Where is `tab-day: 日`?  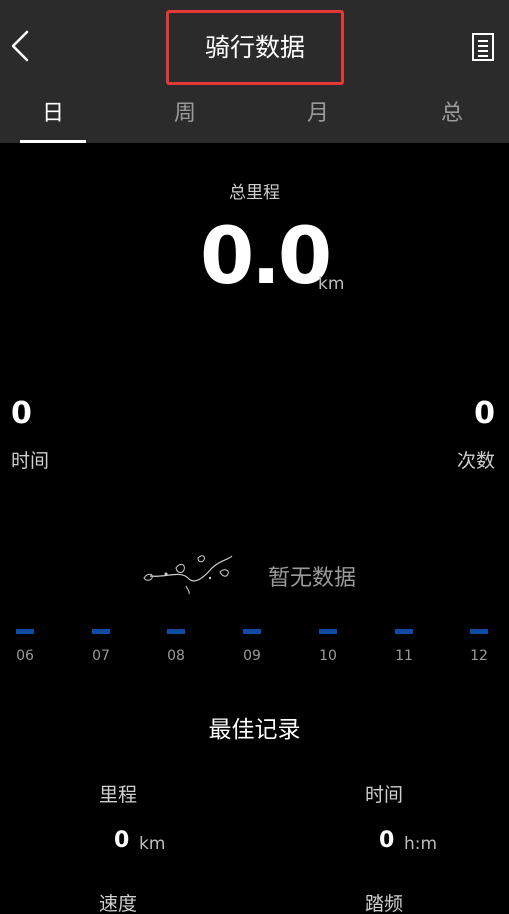 tab-day: 日 is located at coordinates (53, 119).